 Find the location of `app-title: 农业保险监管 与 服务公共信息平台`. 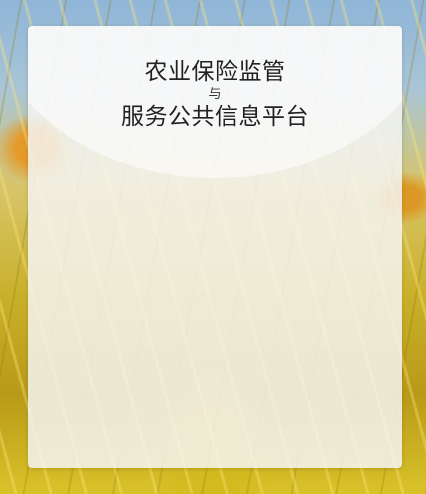

app-title: 农业保险监管 与 服务公共信息平台 is located at coordinates (215, 94).